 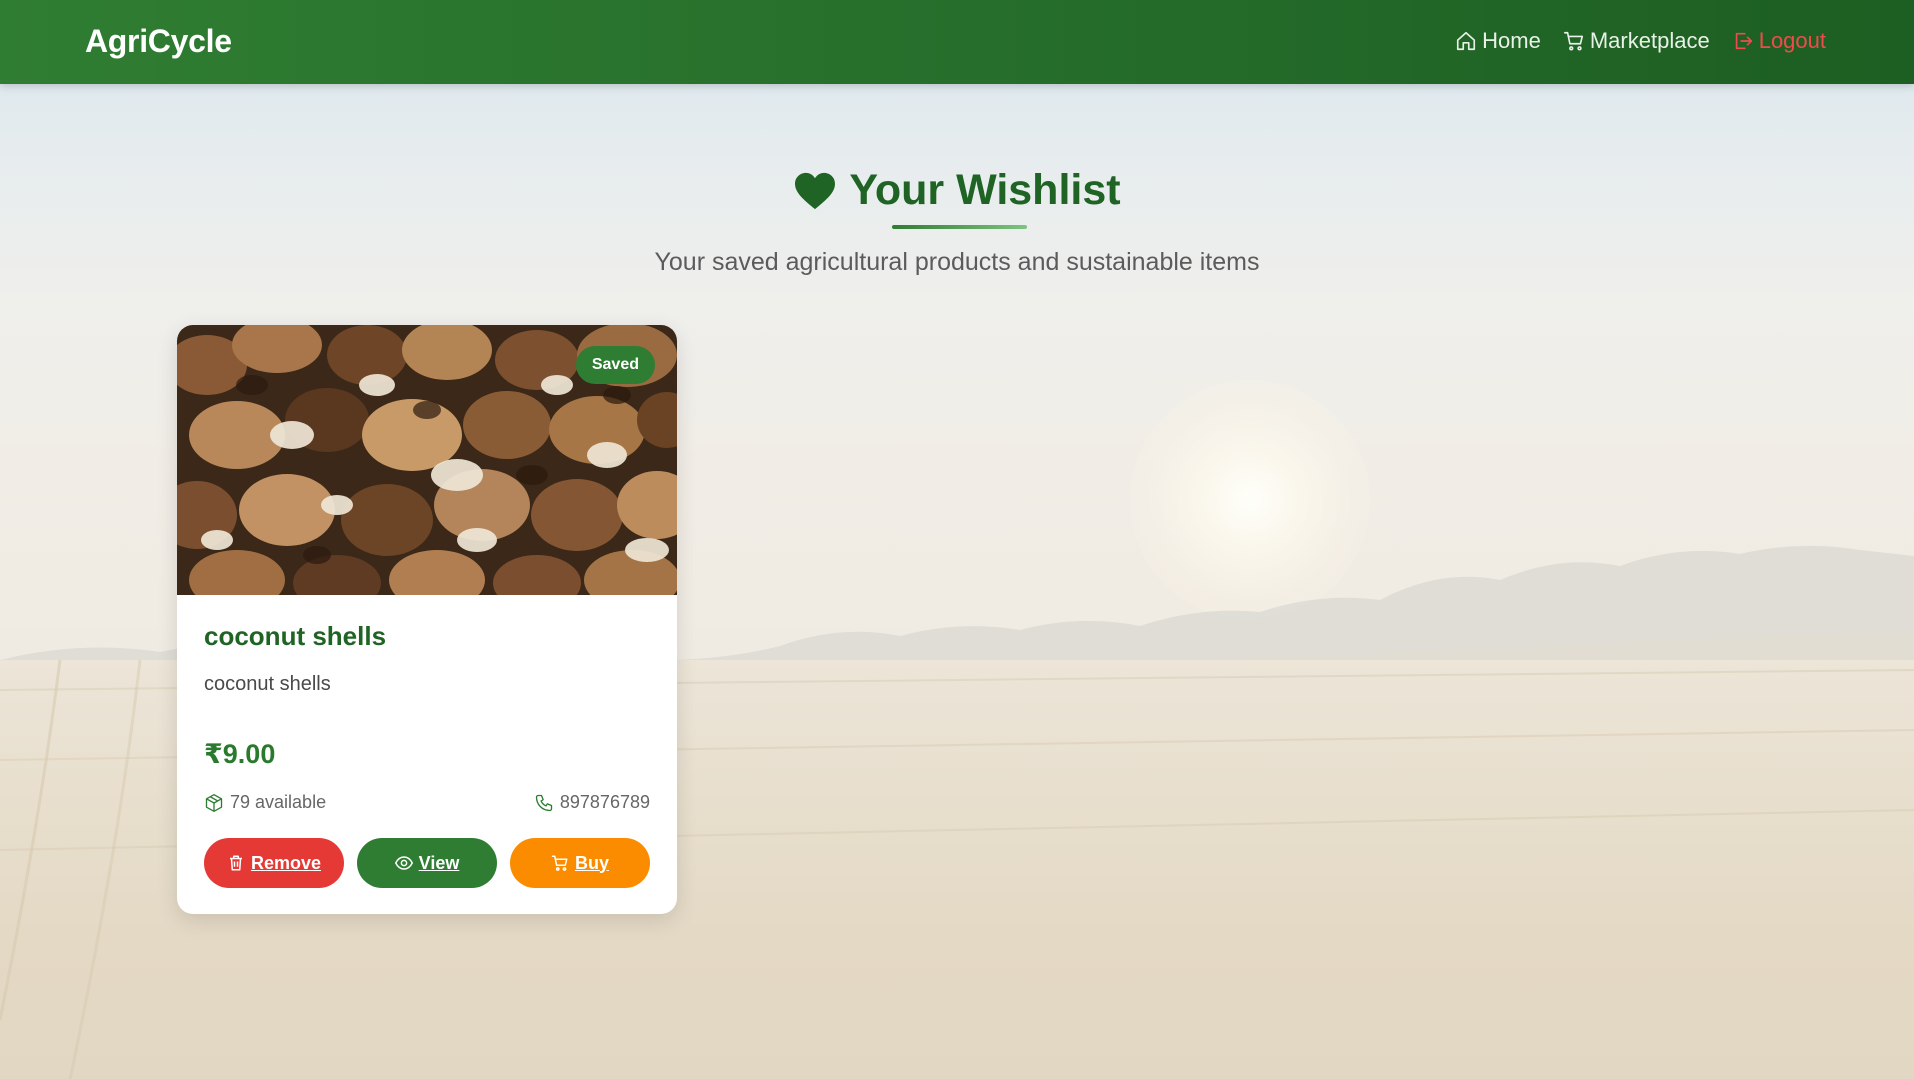 I want to click on nav-links: Home Marketplace Logout, so click(x=1640, y=41).